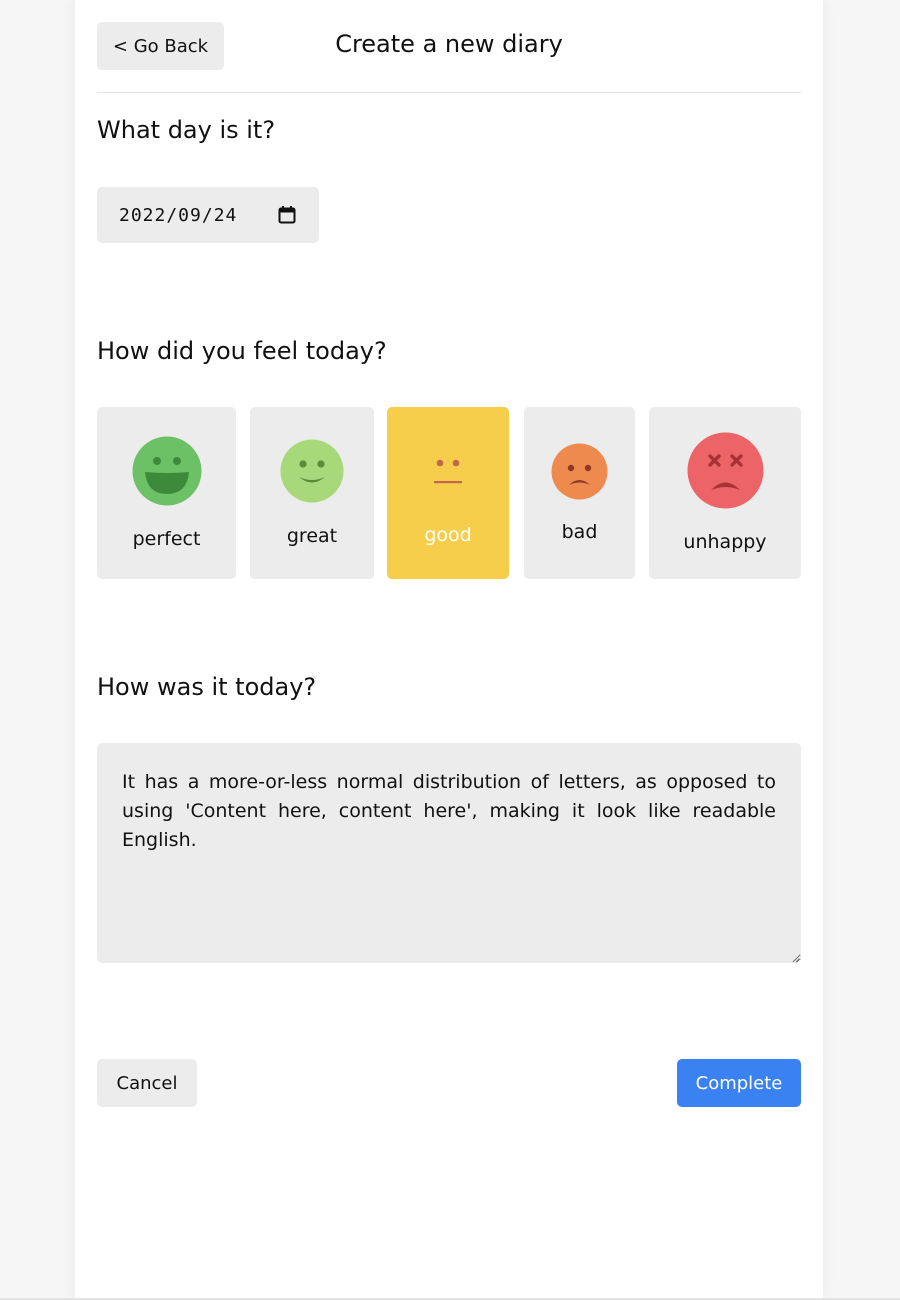 The image size is (900, 1300). What do you see at coordinates (287, 215) in the screenshot?
I see `calendar-icon` at bounding box center [287, 215].